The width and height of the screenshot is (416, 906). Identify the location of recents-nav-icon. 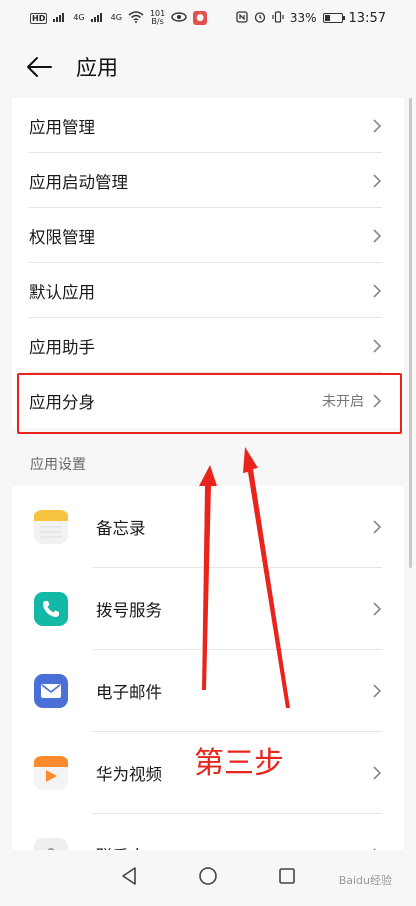
(287, 878).